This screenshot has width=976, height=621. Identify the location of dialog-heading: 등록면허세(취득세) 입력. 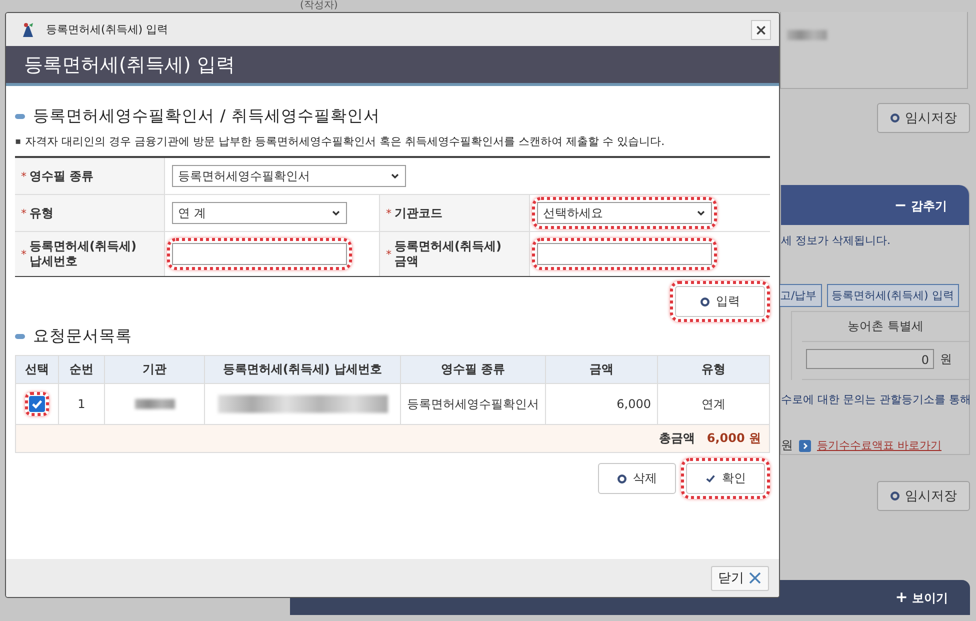
(129, 65).